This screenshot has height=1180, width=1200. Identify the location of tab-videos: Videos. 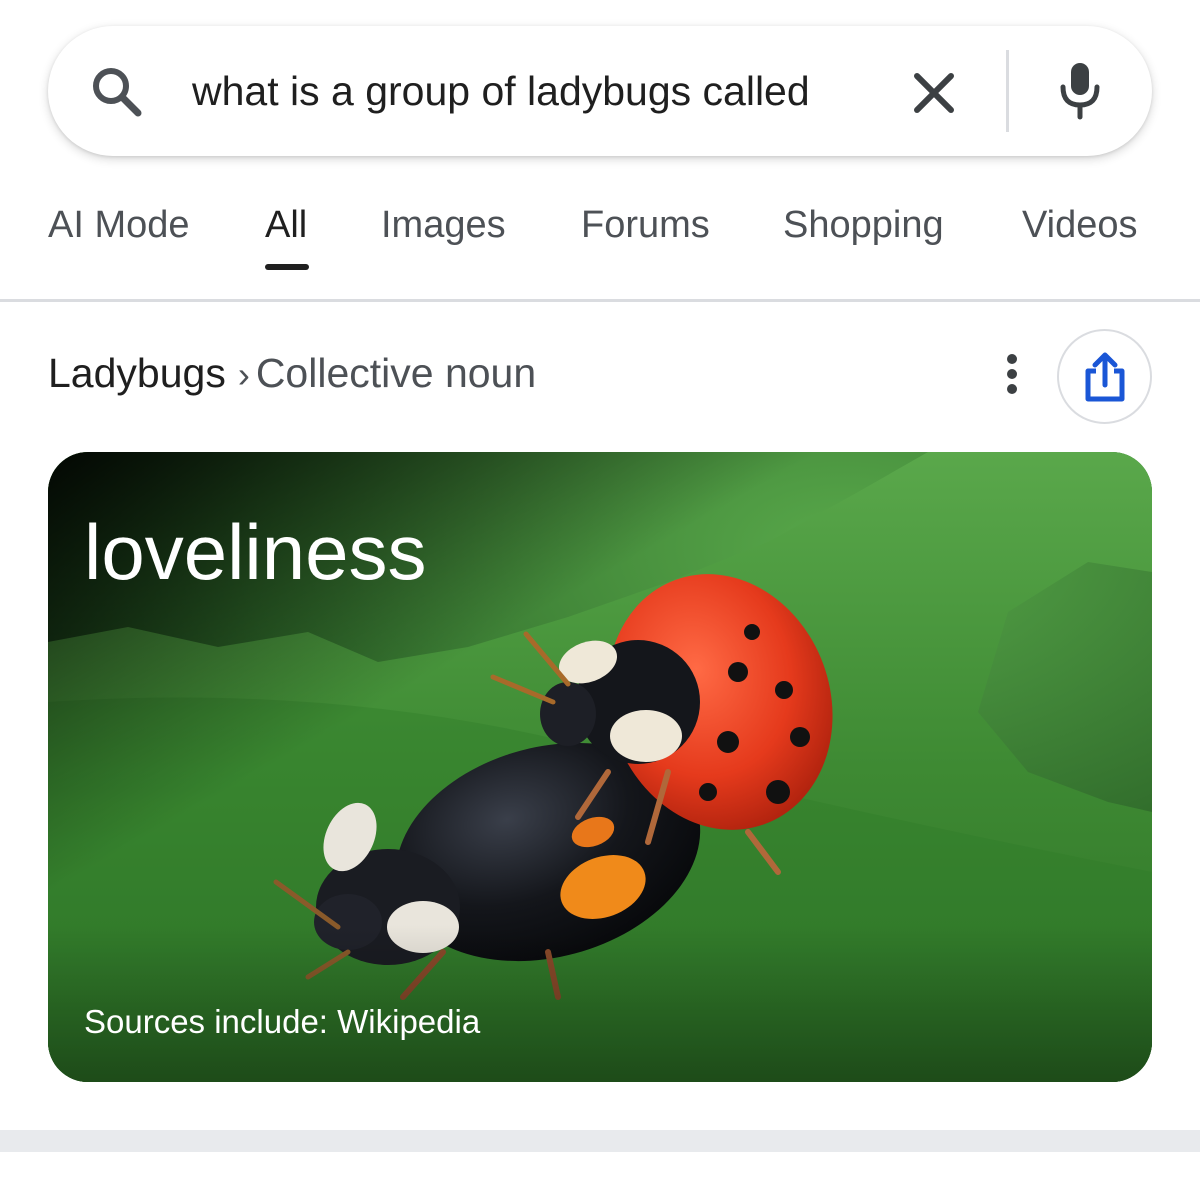
(1080, 225).